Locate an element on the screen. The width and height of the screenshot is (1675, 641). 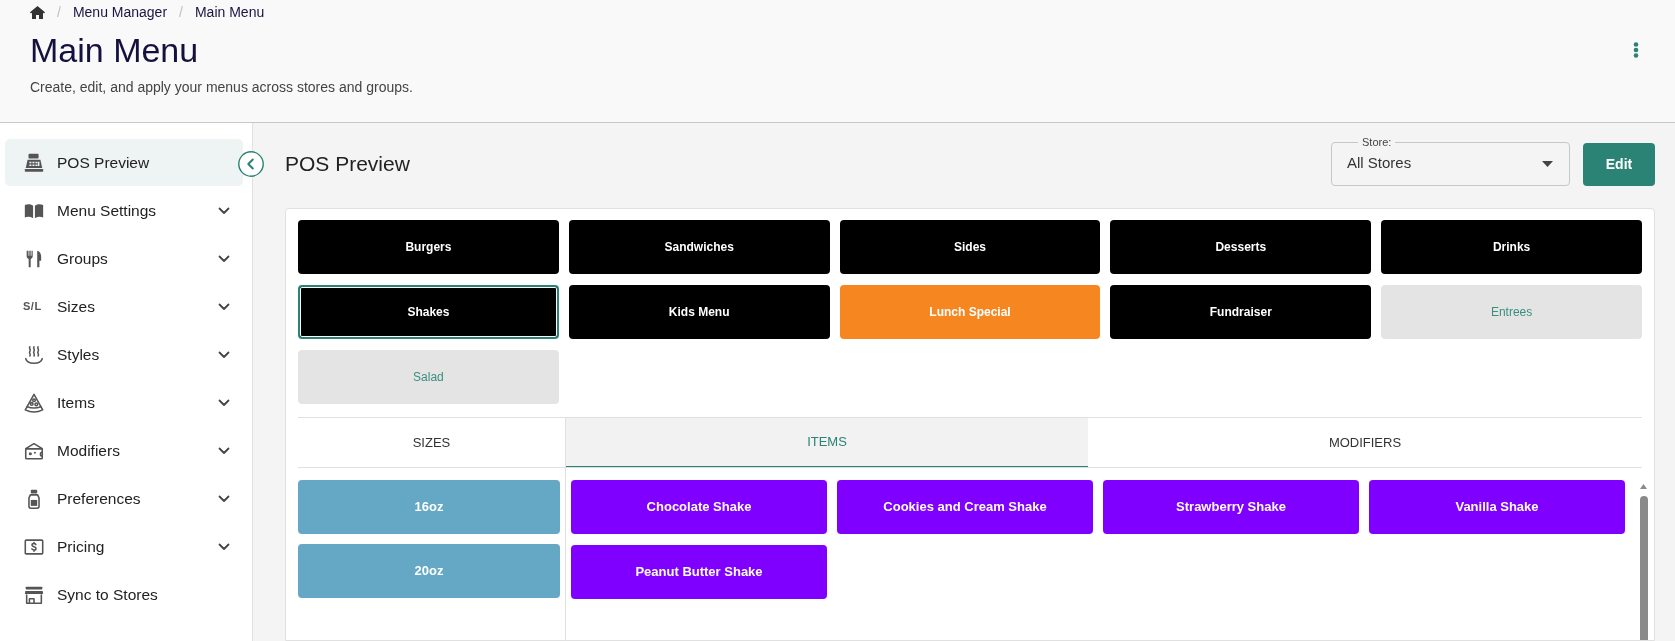
sidebar-item: POS Preview is located at coordinates (124, 162).